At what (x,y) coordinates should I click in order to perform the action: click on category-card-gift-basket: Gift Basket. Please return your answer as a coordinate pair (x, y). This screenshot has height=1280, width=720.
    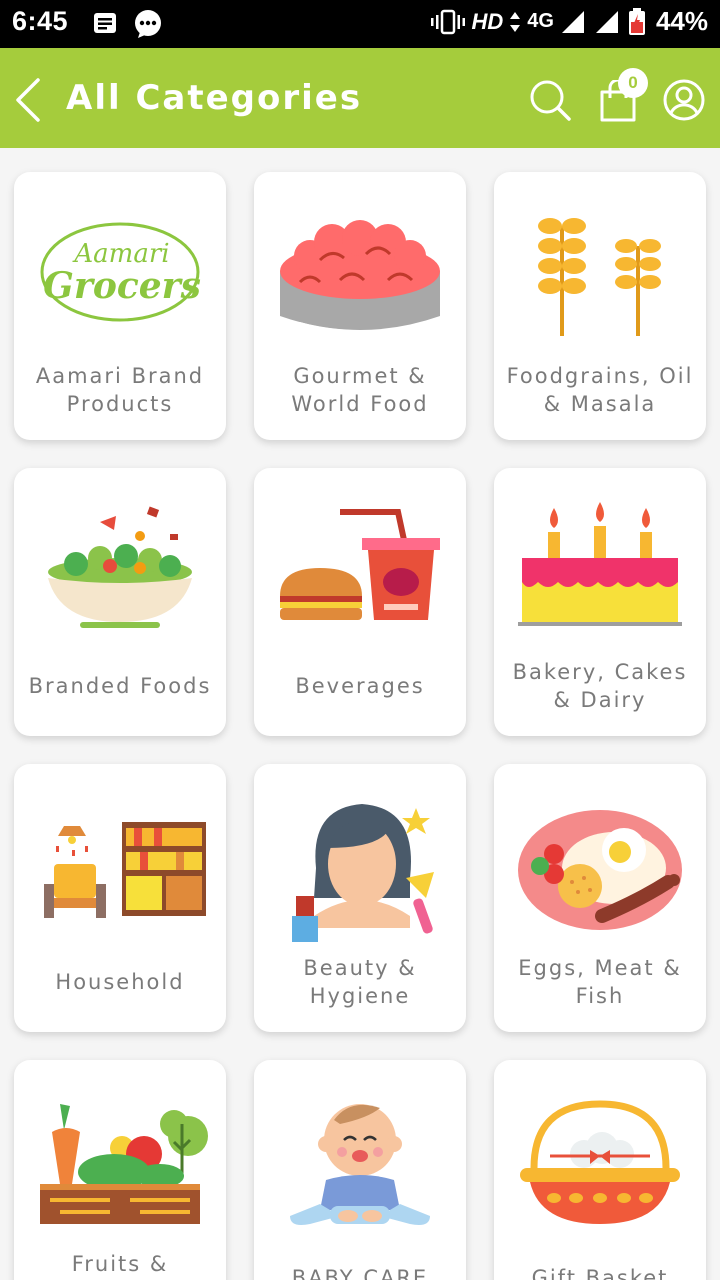
    Looking at the image, I should click on (600, 1170).